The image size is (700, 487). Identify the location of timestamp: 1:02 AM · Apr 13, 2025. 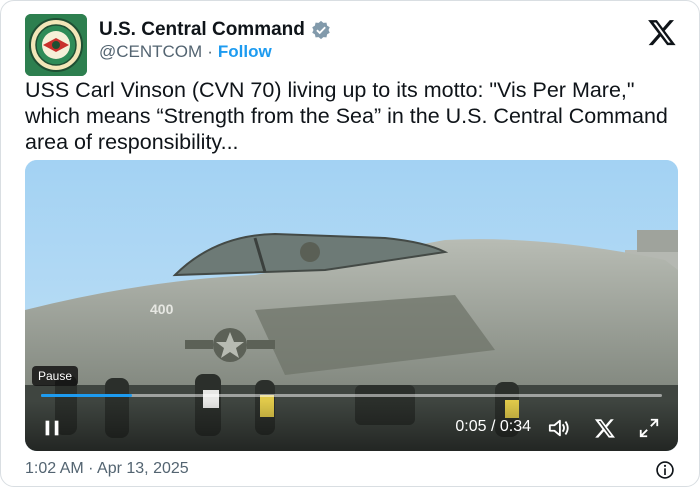
(107, 469).